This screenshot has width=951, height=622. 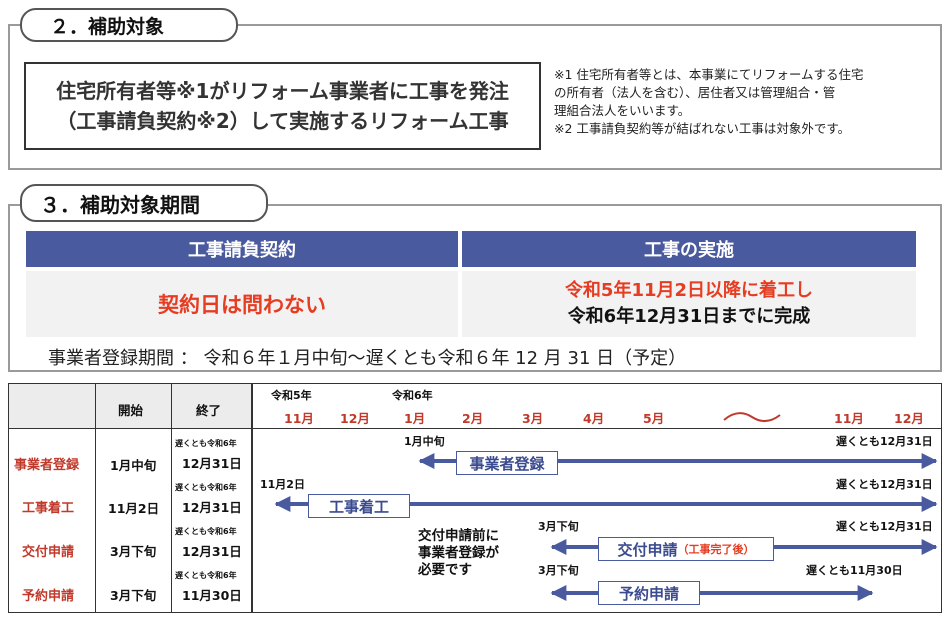 What do you see at coordinates (212, 595) in the screenshot?
I see `row-end: 11月30日` at bounding box center [212, 595].